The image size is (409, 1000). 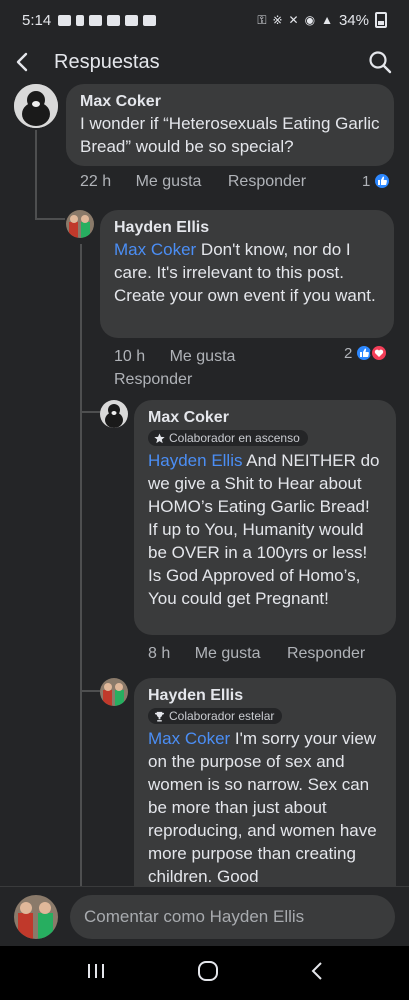 I want to click on status-right: ⚿ ※ ✕ ◉ ▲ 34%, so click(x=322, y=20).